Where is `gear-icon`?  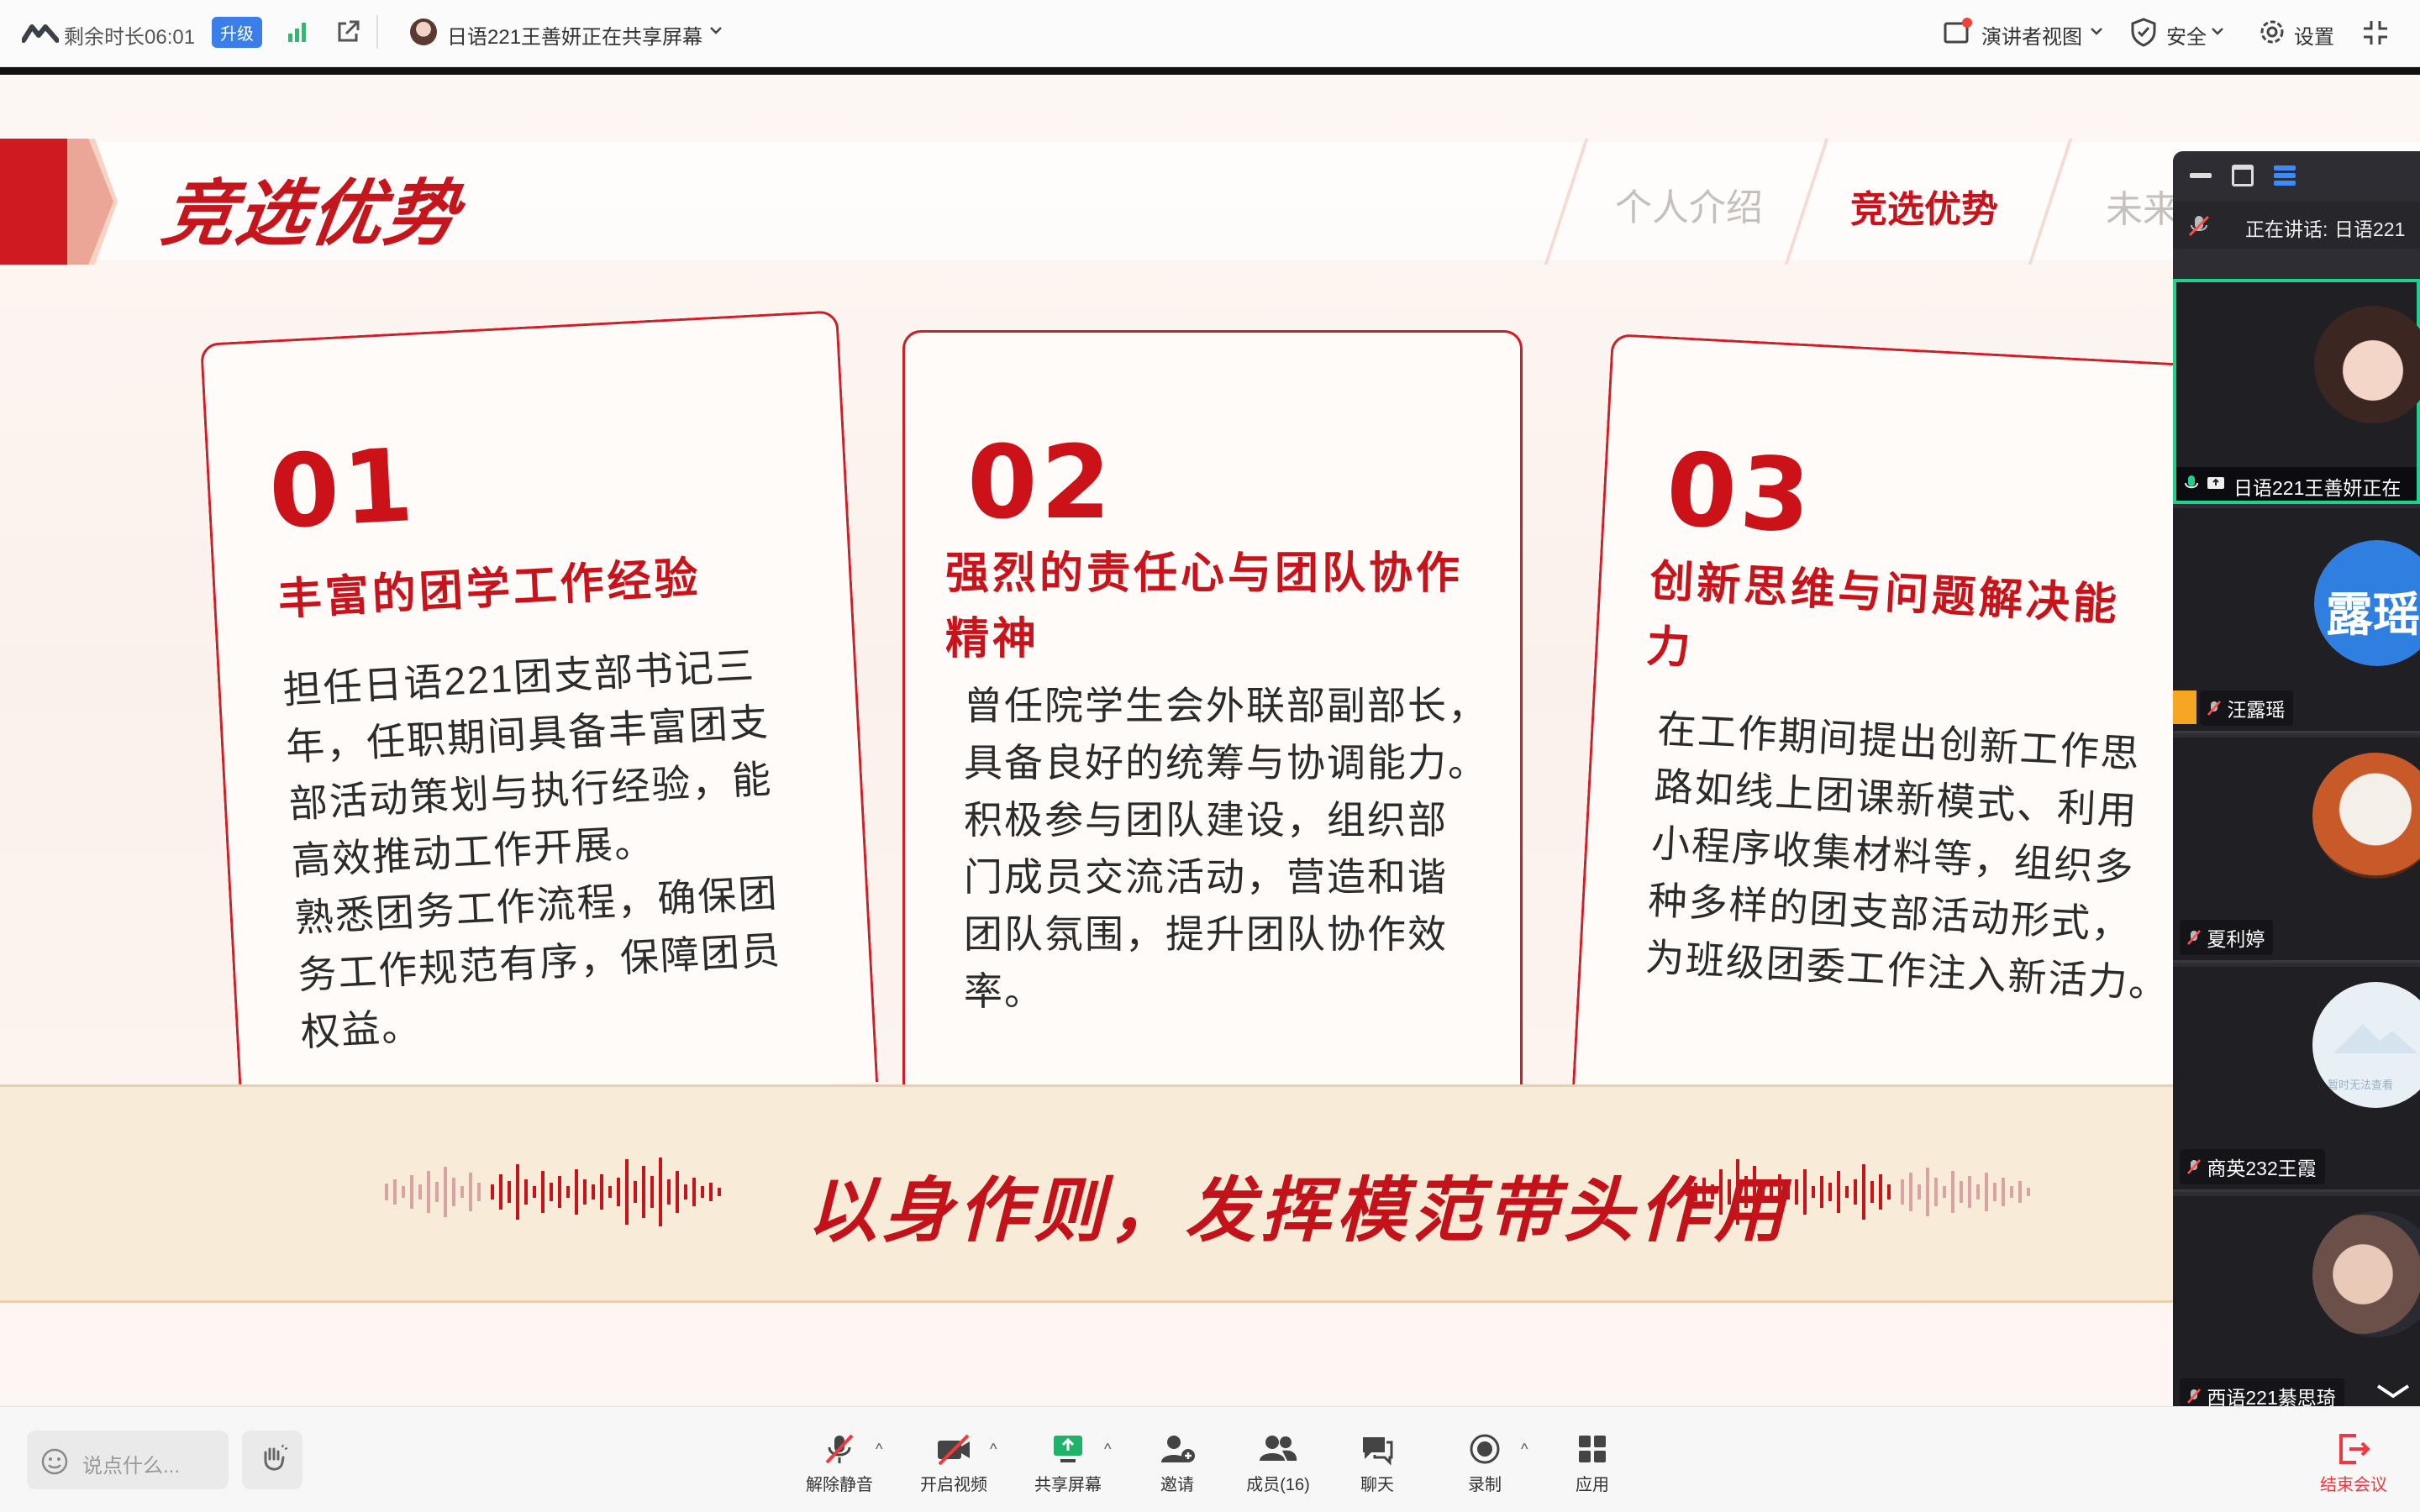
gear-icon is located at coordinates (2272, 34).